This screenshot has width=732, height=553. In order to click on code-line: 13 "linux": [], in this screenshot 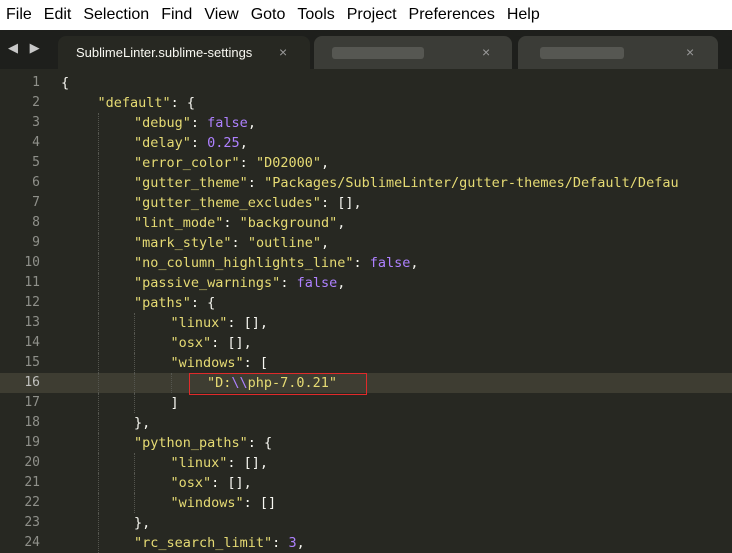, I will do `click(366, 323)`.